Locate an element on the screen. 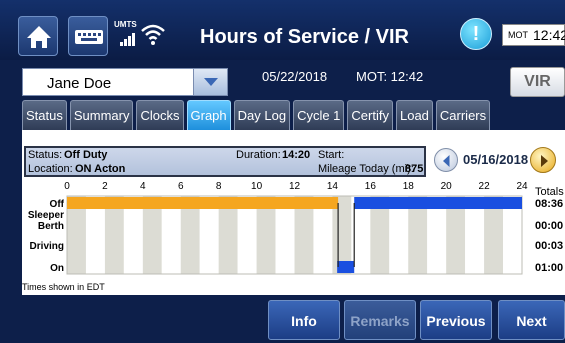  signal-icon is located at coordinates (127, 39).